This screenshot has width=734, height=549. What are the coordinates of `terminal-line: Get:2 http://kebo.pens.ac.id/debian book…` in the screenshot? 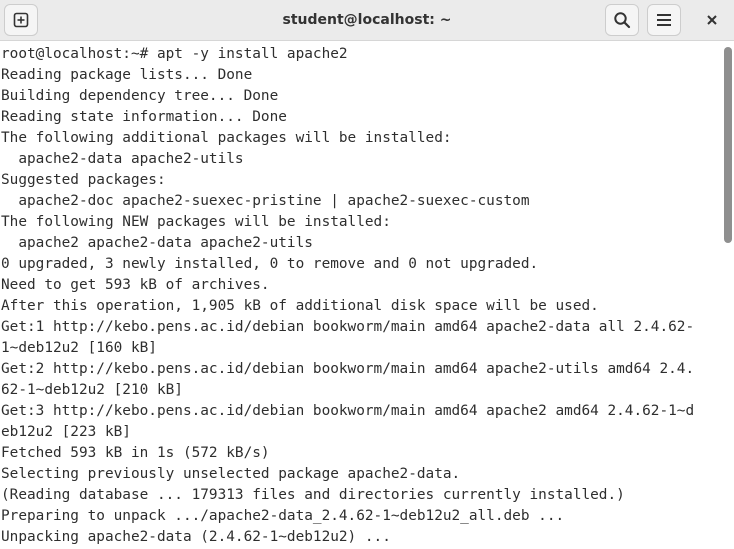 It's located at (348, 369).